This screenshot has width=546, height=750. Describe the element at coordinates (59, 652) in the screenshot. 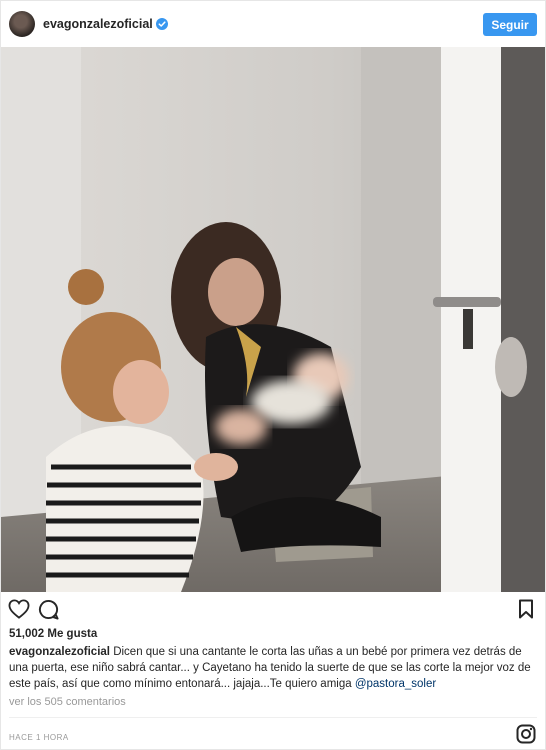

I see `caption-username: evagonzalezoficial` at that location.